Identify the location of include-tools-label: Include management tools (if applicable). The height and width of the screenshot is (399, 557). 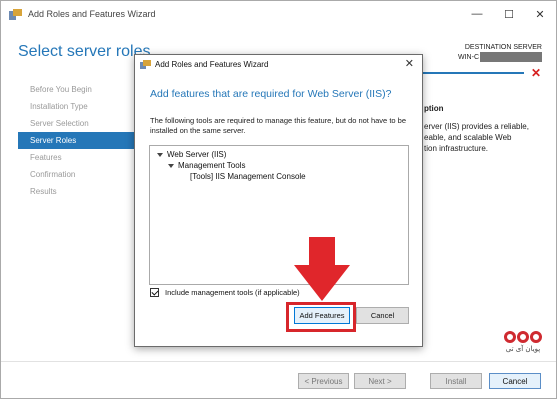
(232, 292).